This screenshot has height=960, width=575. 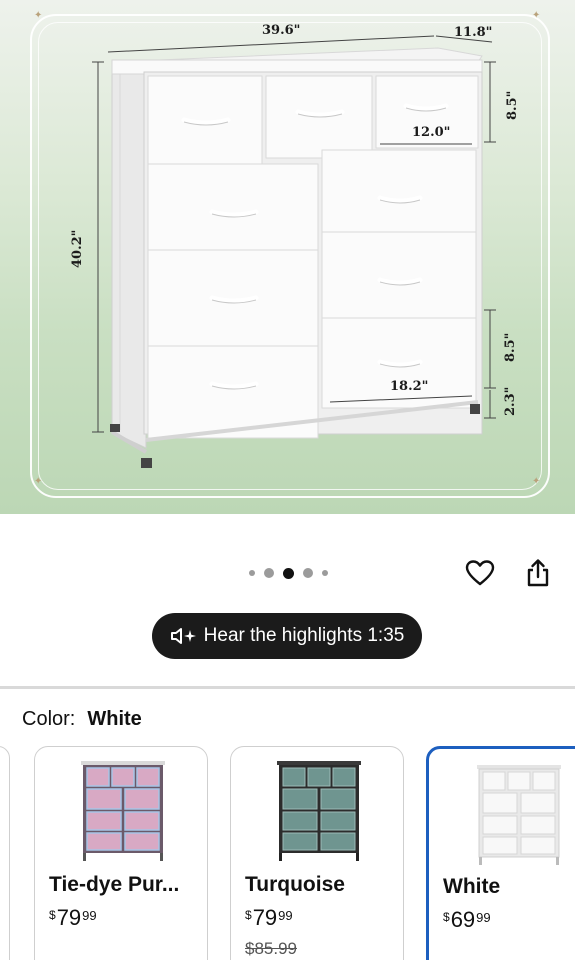 What do you see at coordinates (472, 886) in the screenshot?
I see `swatch-name: White` at bounding box center [472, 886].